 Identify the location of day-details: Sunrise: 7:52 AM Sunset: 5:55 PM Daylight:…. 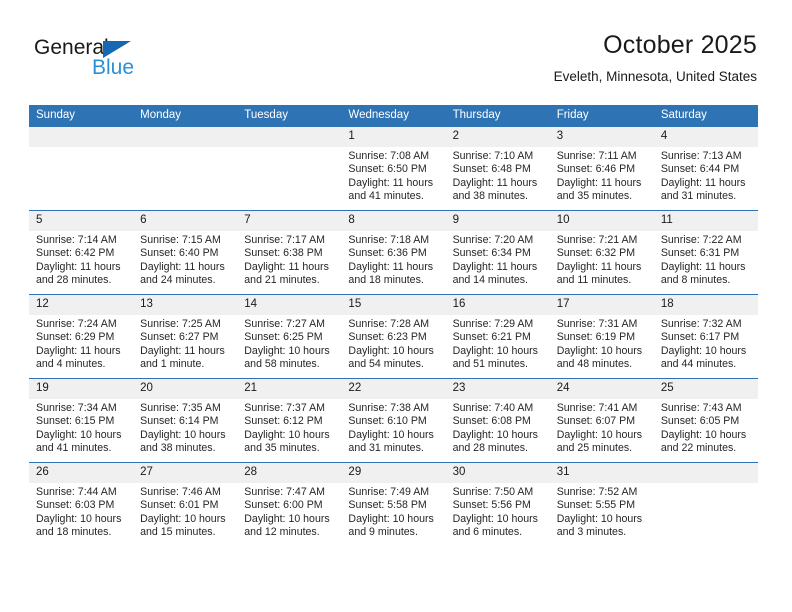
(602, 511).